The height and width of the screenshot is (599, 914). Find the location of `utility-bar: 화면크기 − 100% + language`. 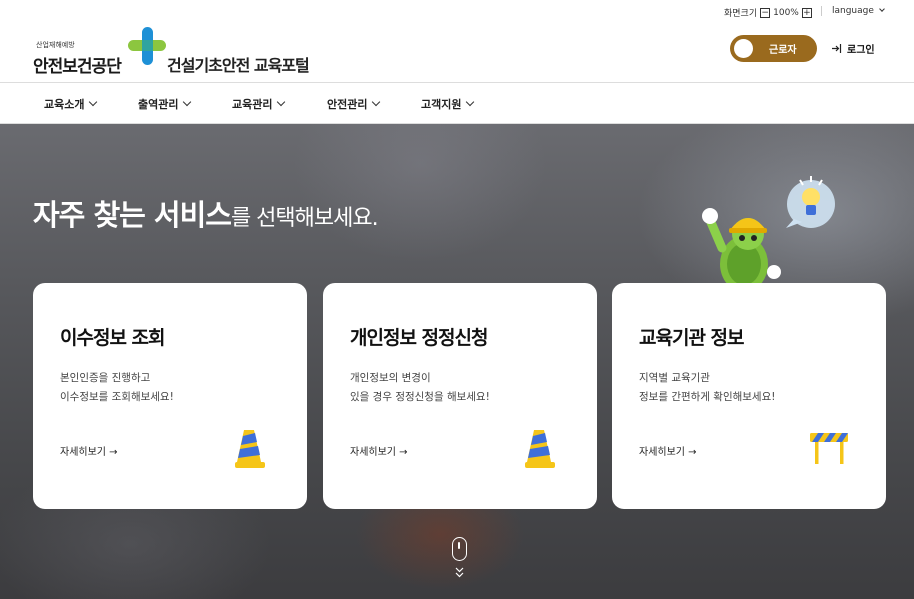

utility-bar: 화면크기 − 100% + language is located at coordinates (457, 12).